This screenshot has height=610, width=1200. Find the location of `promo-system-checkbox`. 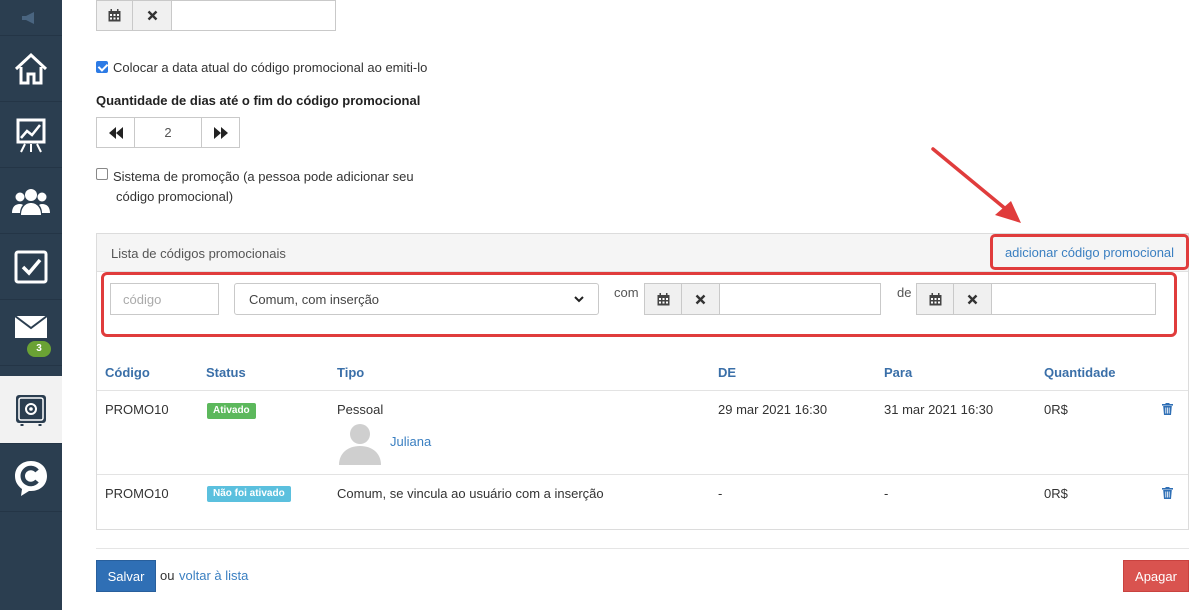

promo-system-checkbox is located at coordinates (102, 174).